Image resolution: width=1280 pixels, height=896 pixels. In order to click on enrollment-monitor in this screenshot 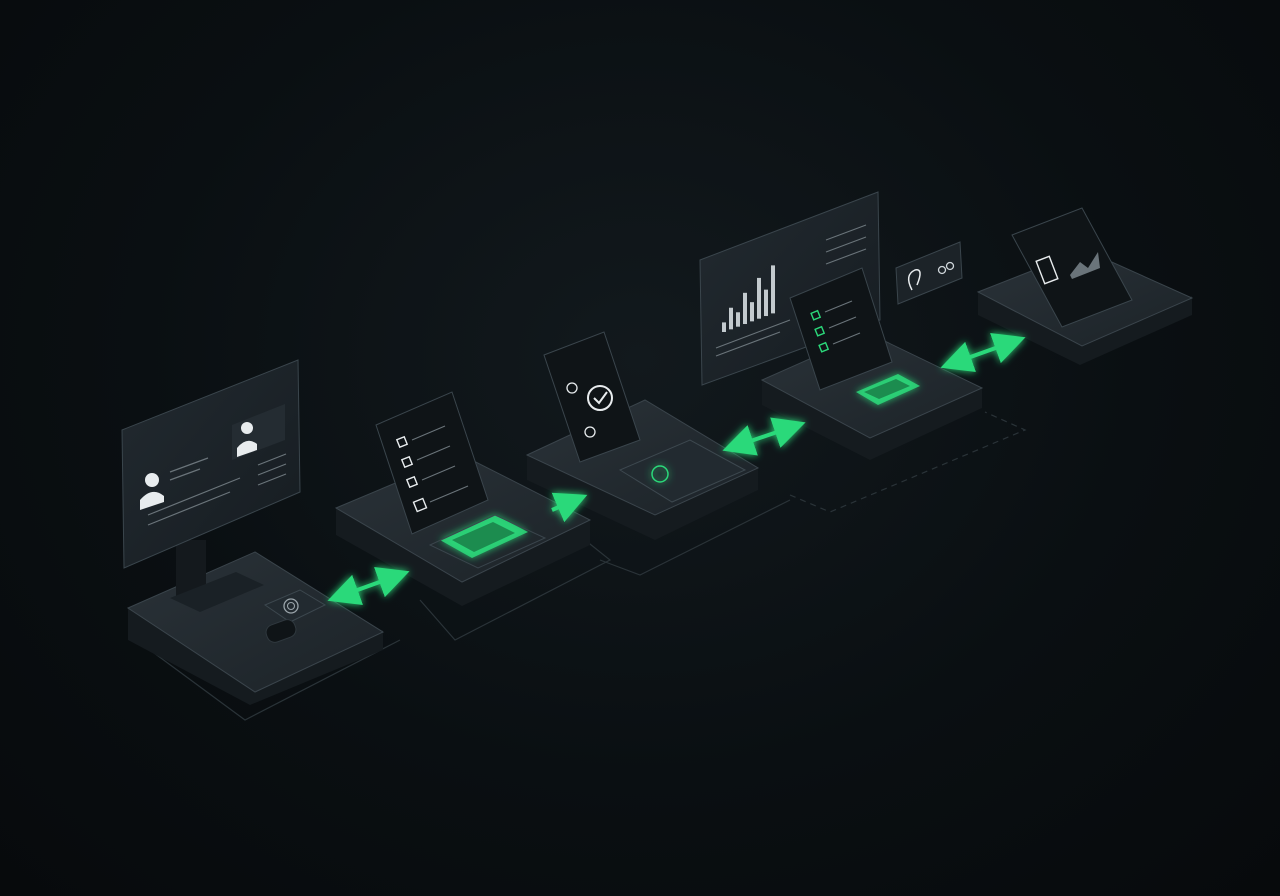, I will do `click(211, 464)`.